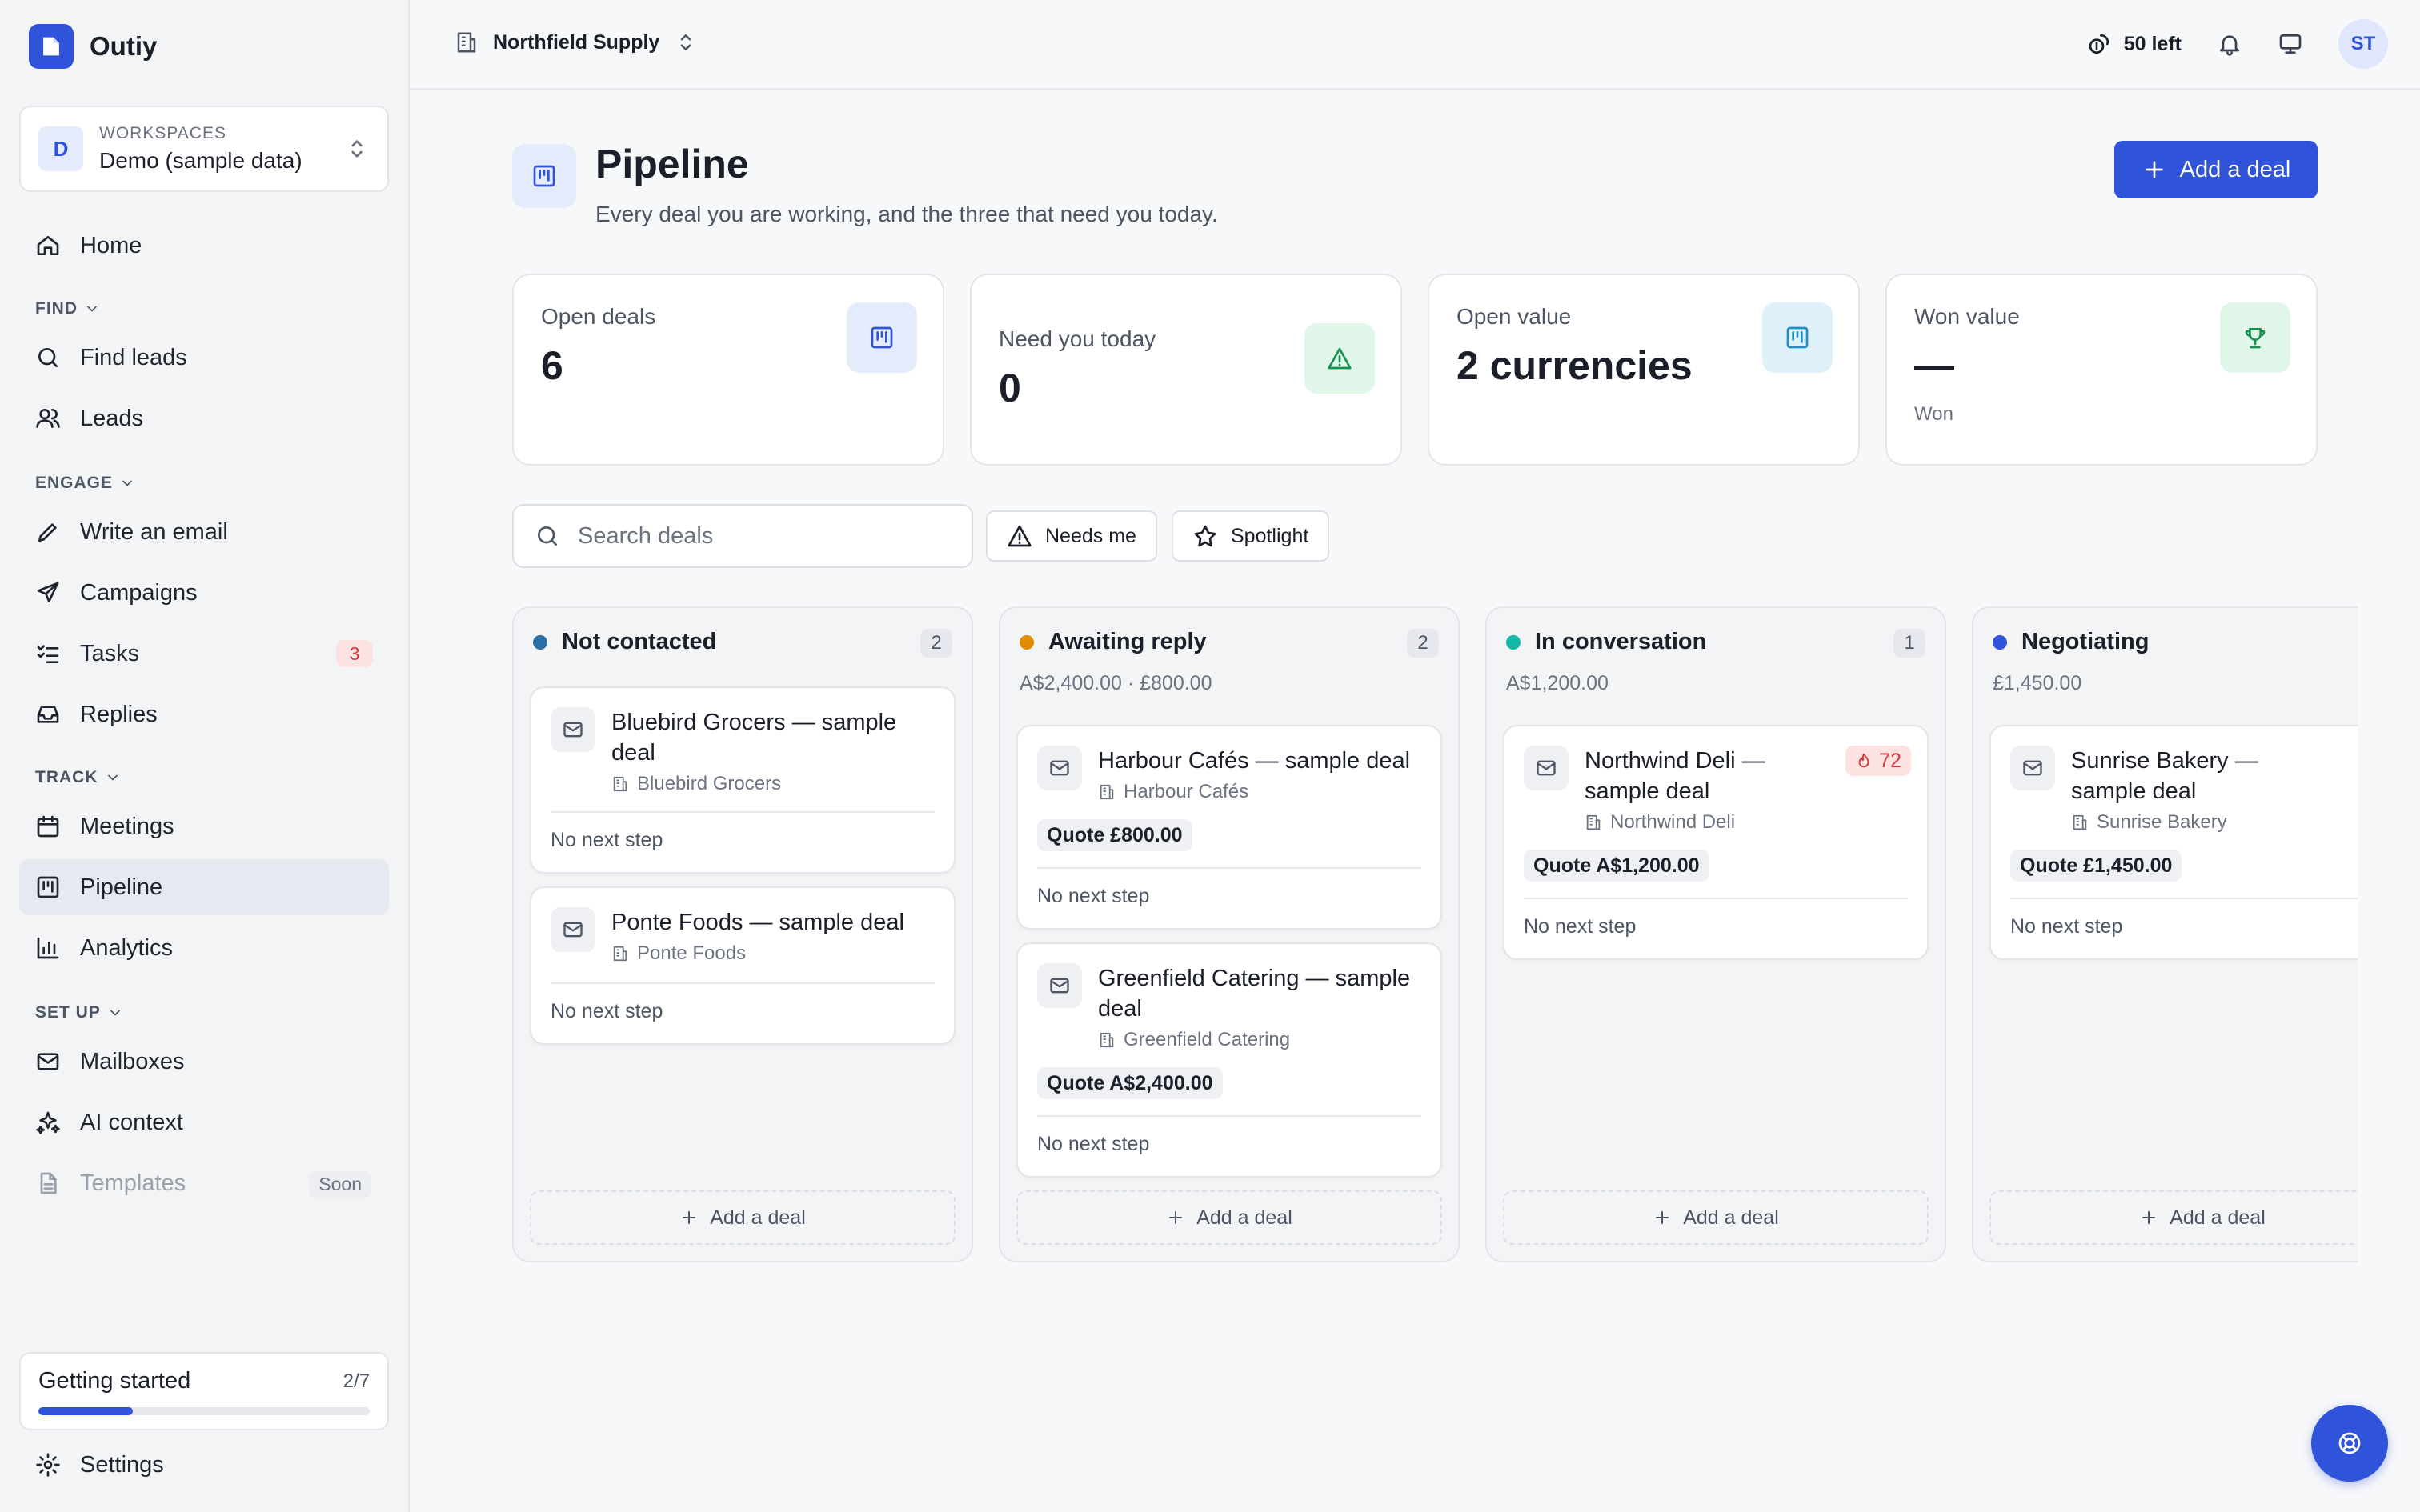 The width and height of the screenshot is (2420, 1512). Describe the element at coordinates (204, 948) in the screenshot. I see `sidebar-item-analytics: Analytics` at that location.